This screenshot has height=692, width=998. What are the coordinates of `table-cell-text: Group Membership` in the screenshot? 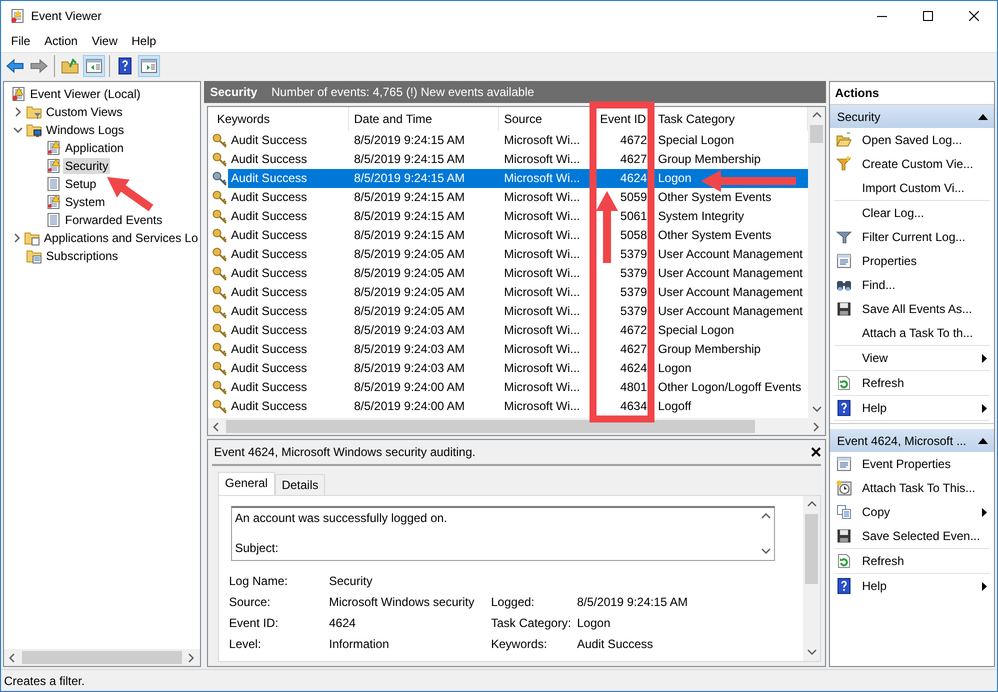 It's located at (709, 159).